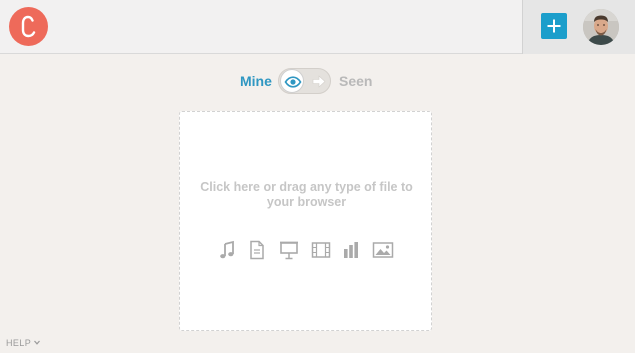  I want to click on toggle-knob, so click(292, 81).